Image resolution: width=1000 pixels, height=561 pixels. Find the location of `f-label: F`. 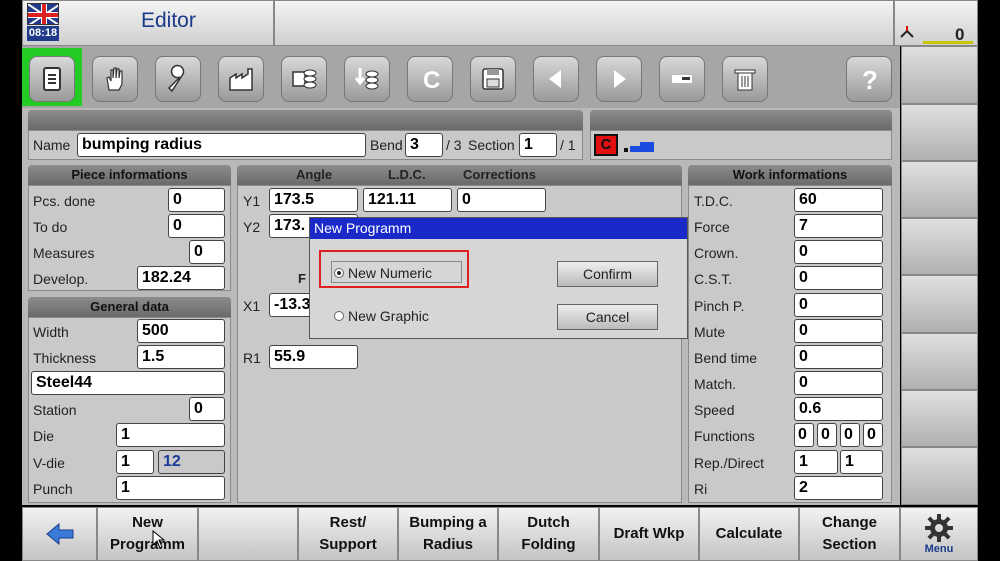

f-label: F is located at coordinates (302, 278).